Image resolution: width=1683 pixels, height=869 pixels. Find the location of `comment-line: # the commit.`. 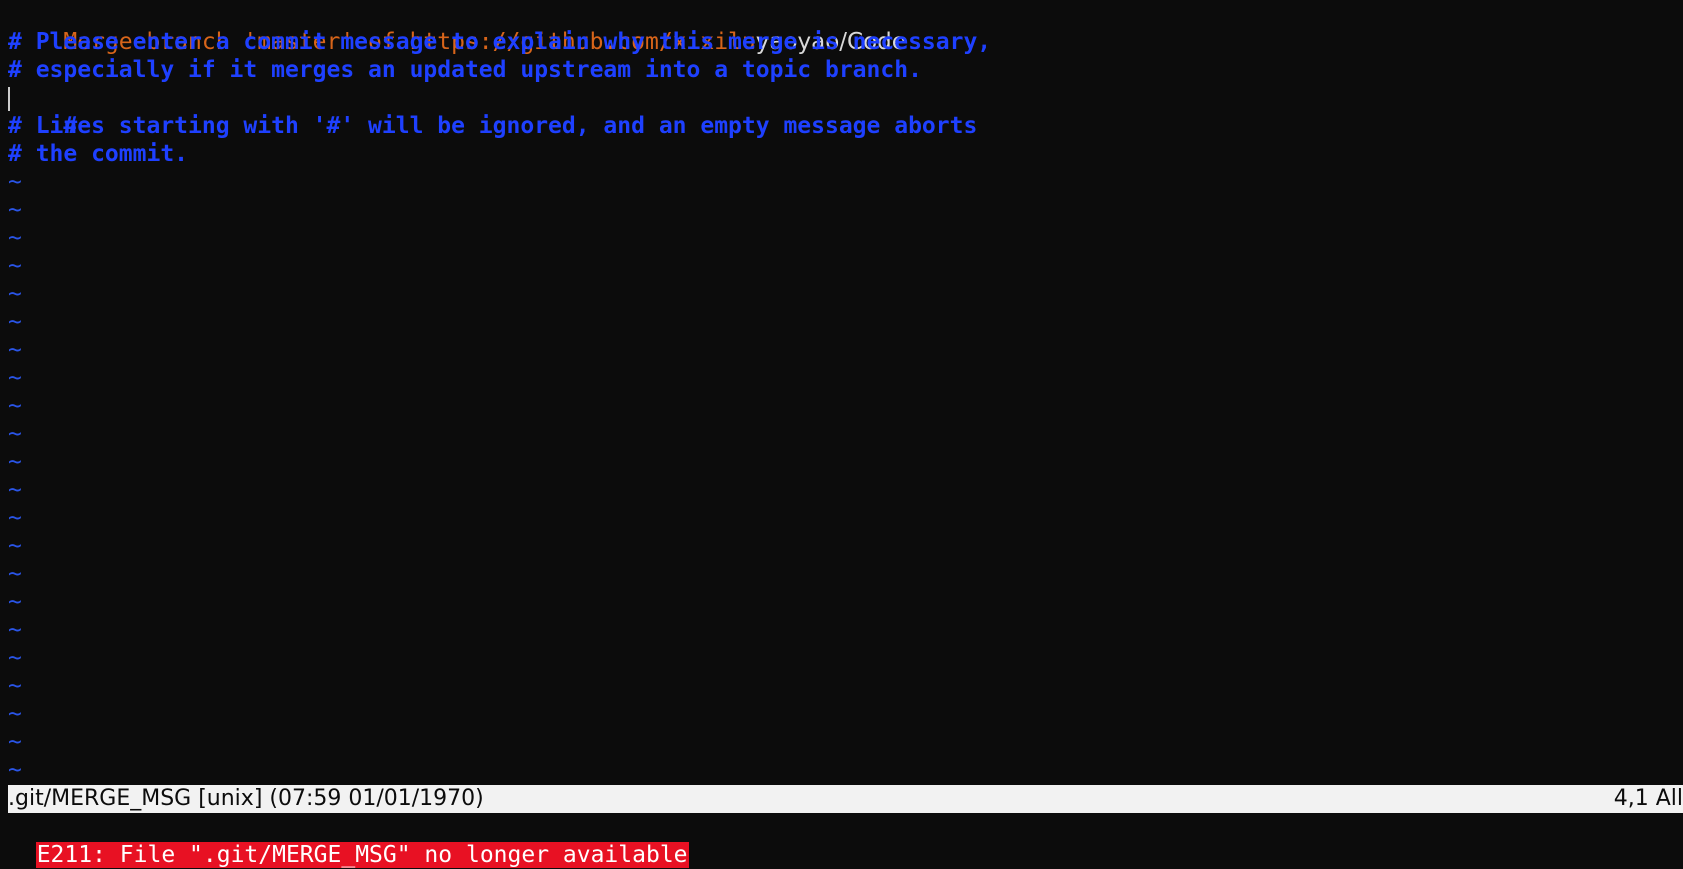

comment-line: # the commit. is located at coordinates (98, 154).